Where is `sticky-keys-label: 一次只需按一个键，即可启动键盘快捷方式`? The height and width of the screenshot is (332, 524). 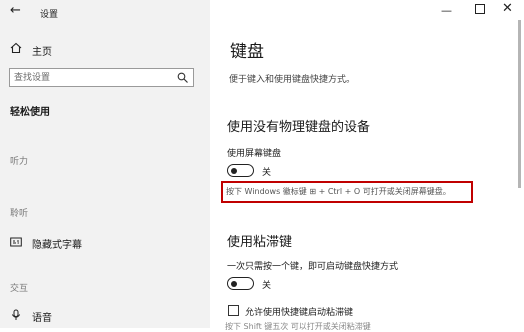
sticky-keys-label: 一次只需按一个键，即可启动键盘快捷方式 is located at coordinates (313, 267).